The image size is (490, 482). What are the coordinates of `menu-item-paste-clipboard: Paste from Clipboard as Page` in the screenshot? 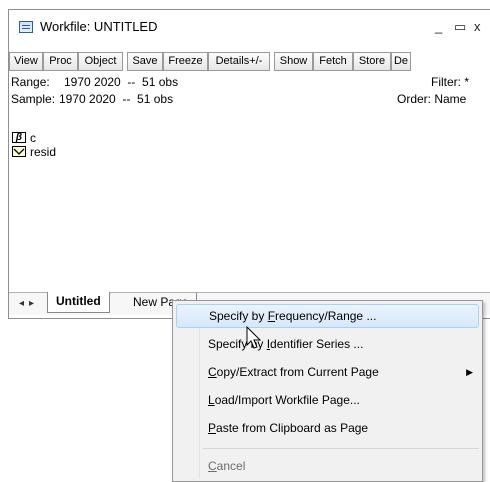 It's located at (327, 428).